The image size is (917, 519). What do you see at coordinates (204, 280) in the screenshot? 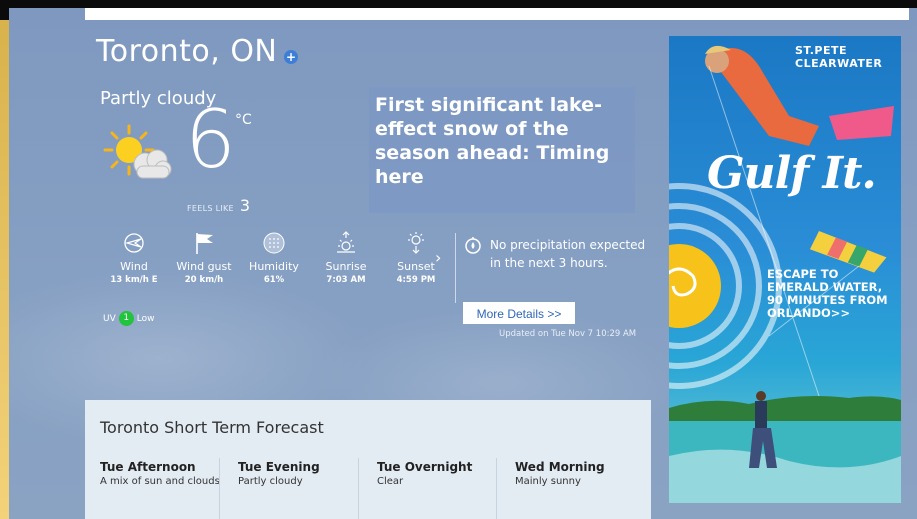
I see `metric-value: 20 km/h` at bounding box center [204, 280].